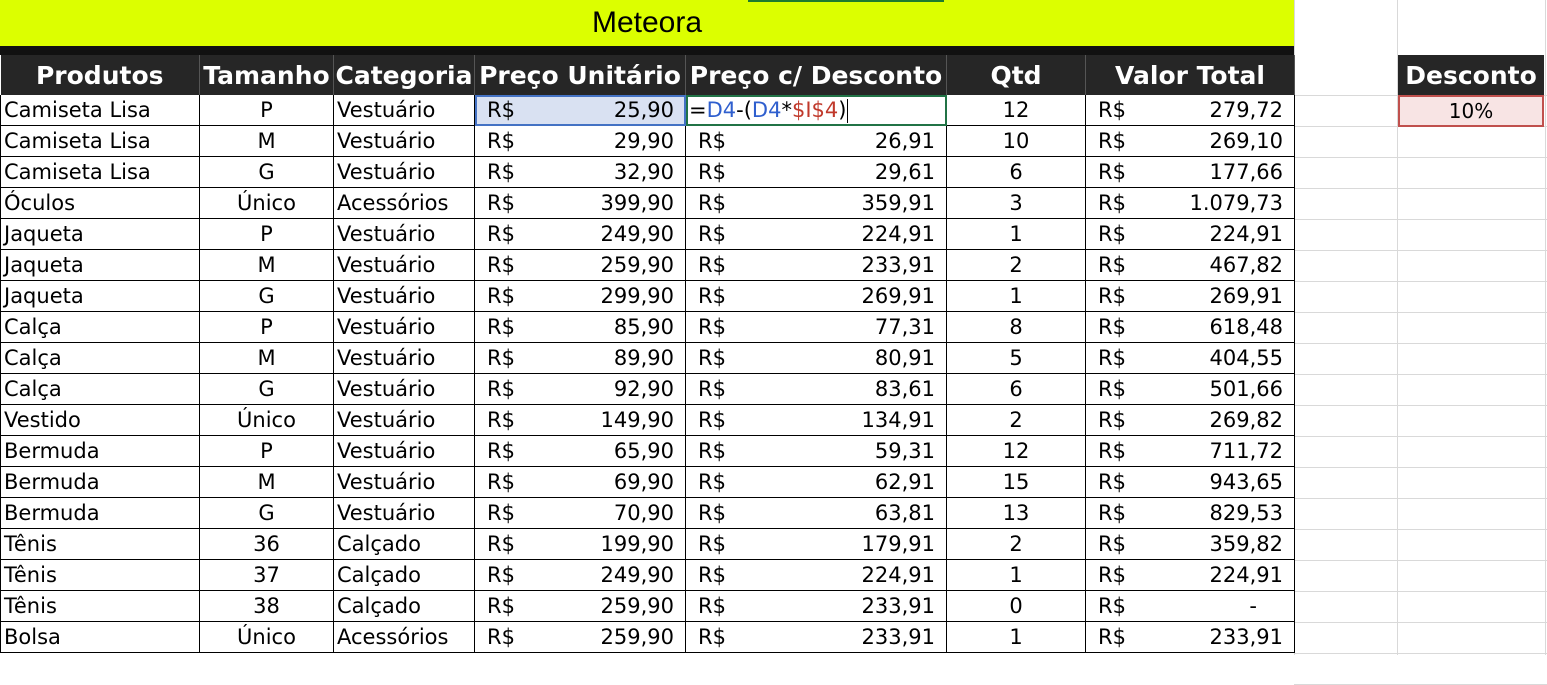 This screenshot has width=1547, height=685. Describe the element at coordinates (1190, 606) in the screenshot. I see `cell-valor-total: R$ -` at that location.